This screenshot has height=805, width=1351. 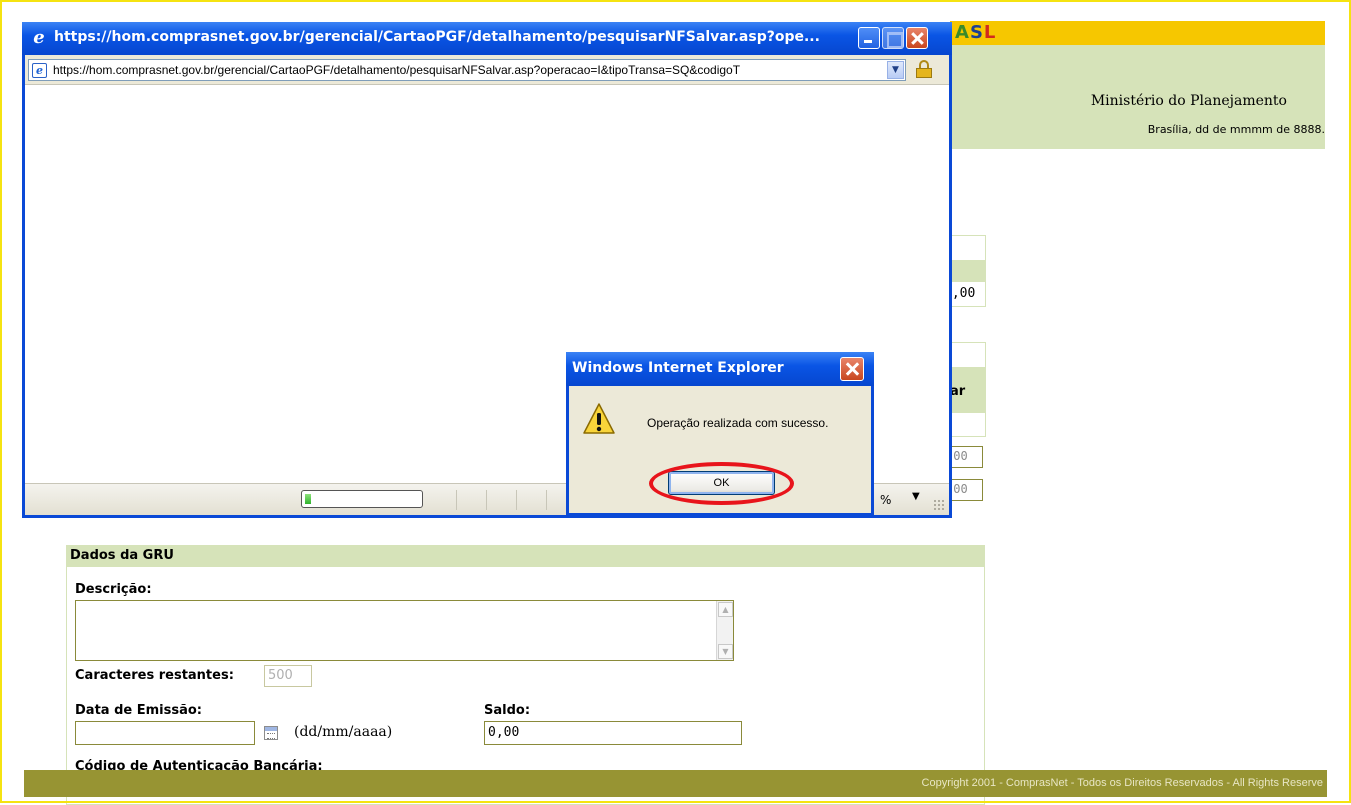 I want to click on textarea-scrollbar: ▲ ▼, so click(x=724, y=630).